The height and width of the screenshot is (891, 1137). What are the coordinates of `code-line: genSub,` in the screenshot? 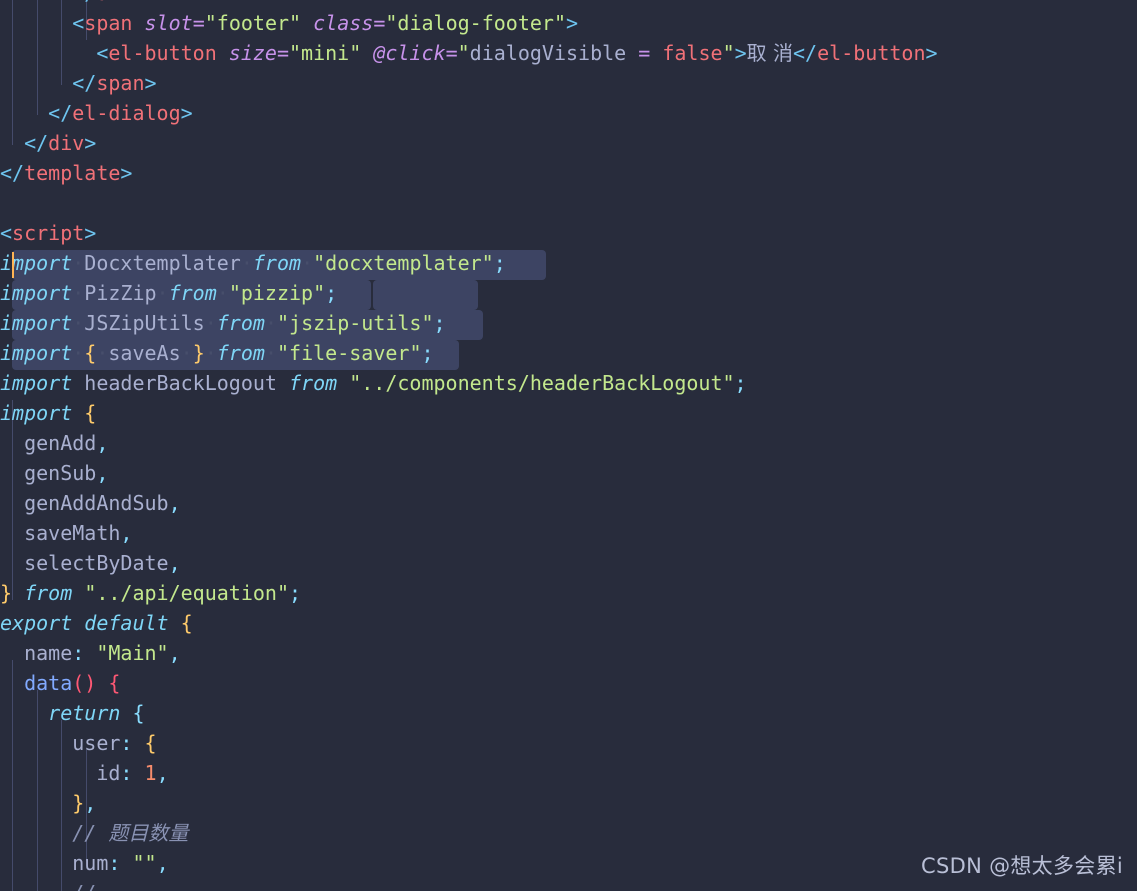 It's located at (54, 473).